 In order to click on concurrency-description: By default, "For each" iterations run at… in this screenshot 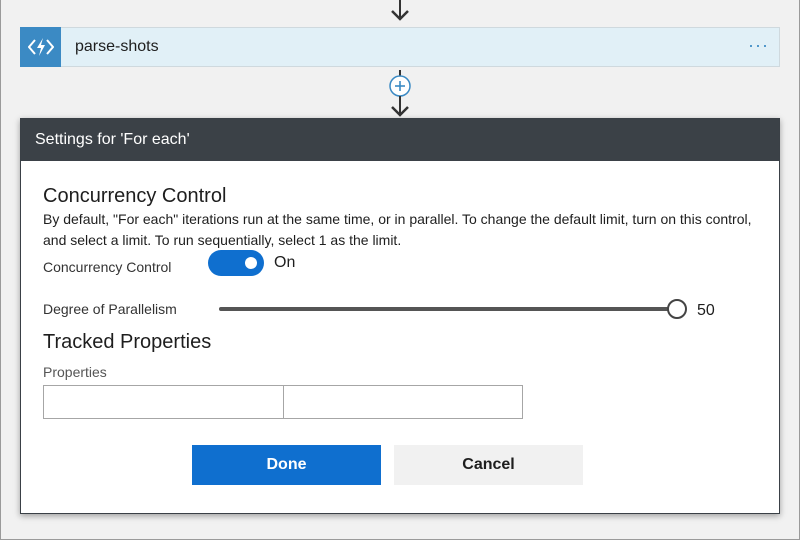, I will do `click(397, 229)`.